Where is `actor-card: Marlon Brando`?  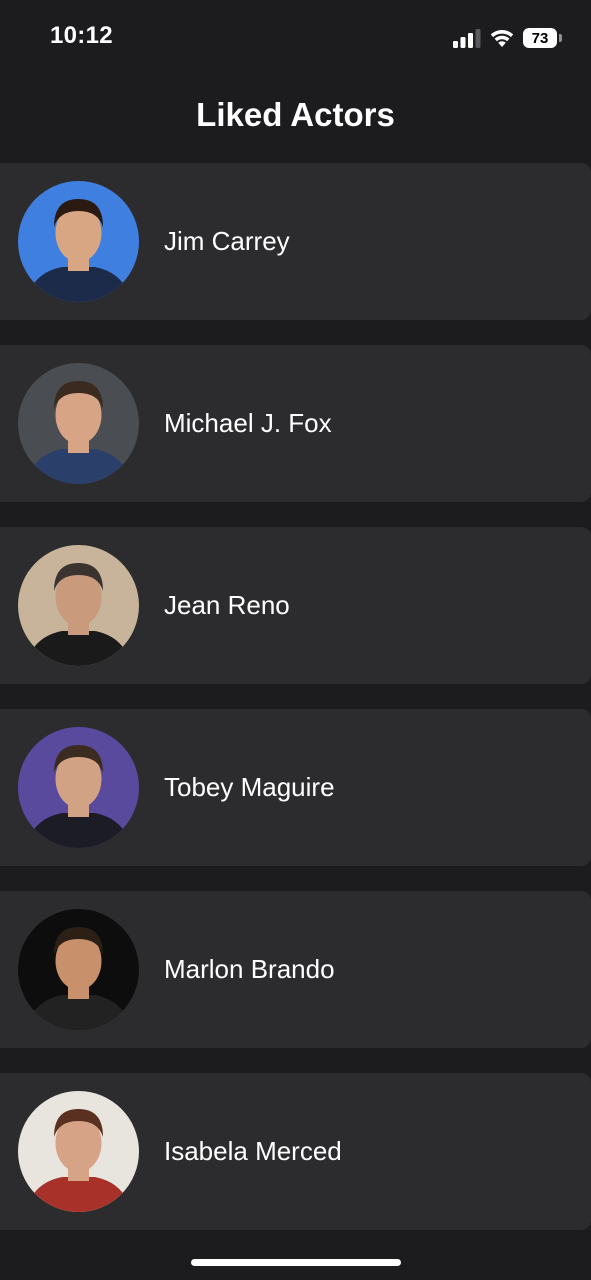
actor-card: Marlon Brando is located at coordinates (295, 969).